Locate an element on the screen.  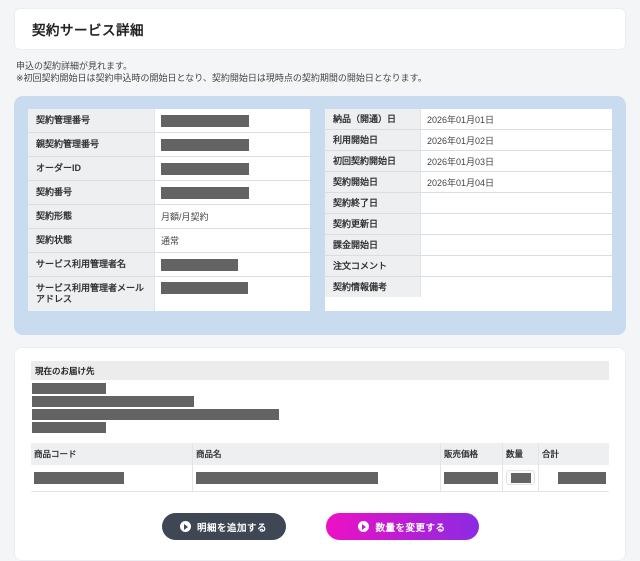
add-line-item-label: 明細を追加する is located at coordinates (231, 528).